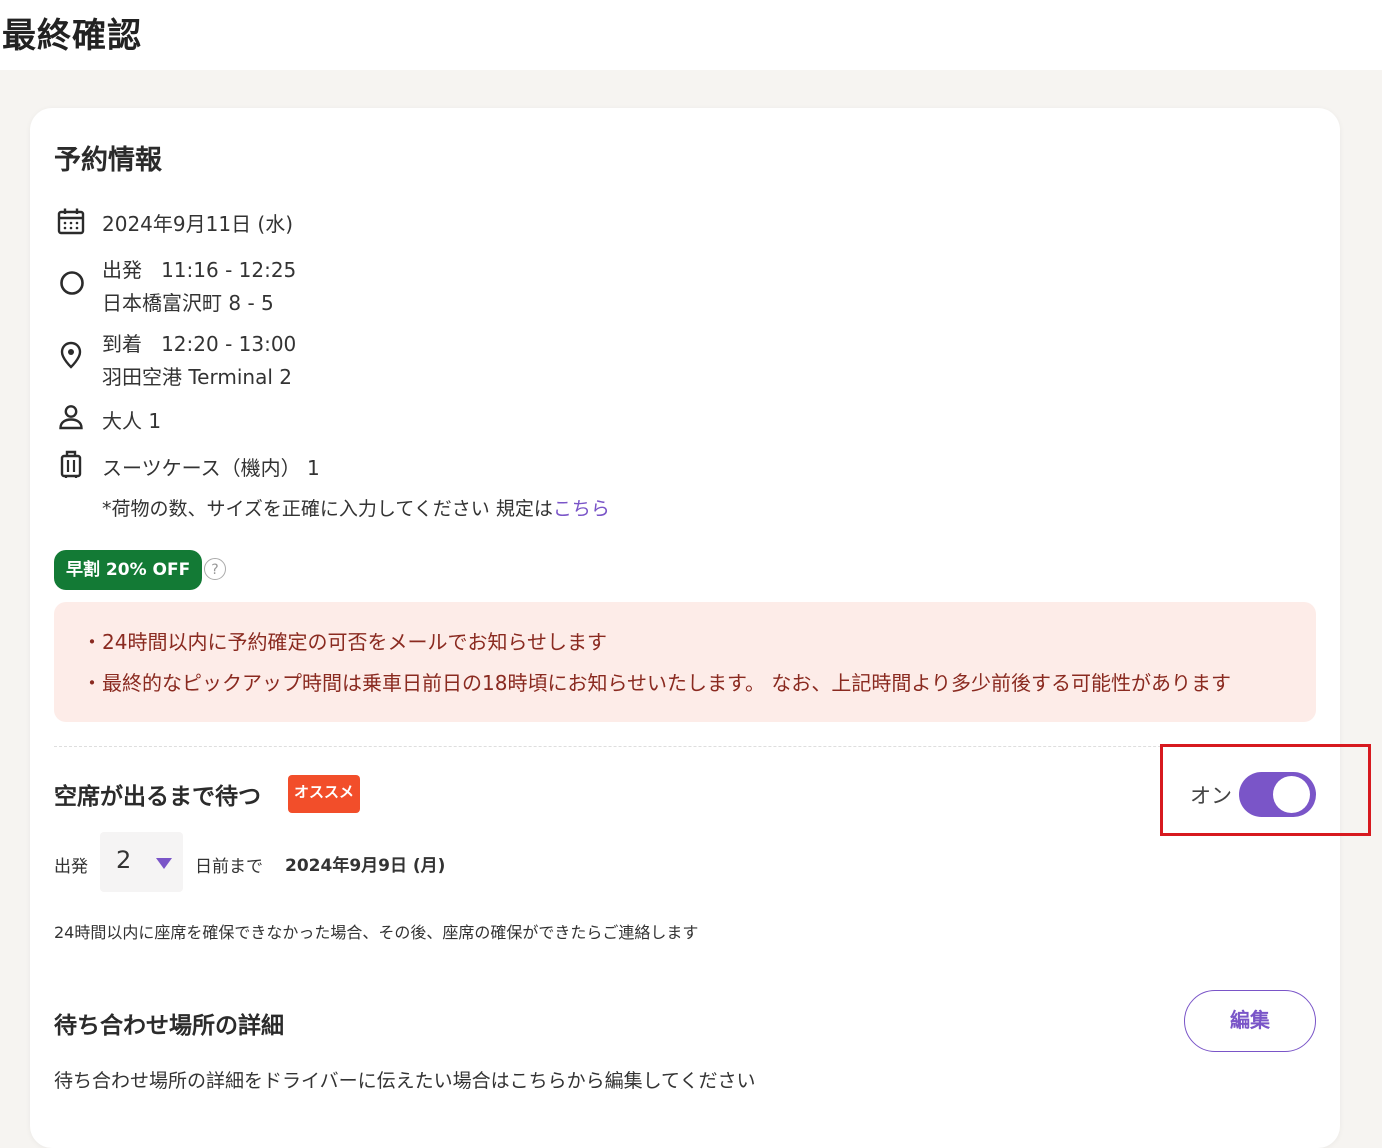  Describe the element at coordinates (211, 468) in the screenshot. I see `luggage: スーツケース（機内） 1` at that location.